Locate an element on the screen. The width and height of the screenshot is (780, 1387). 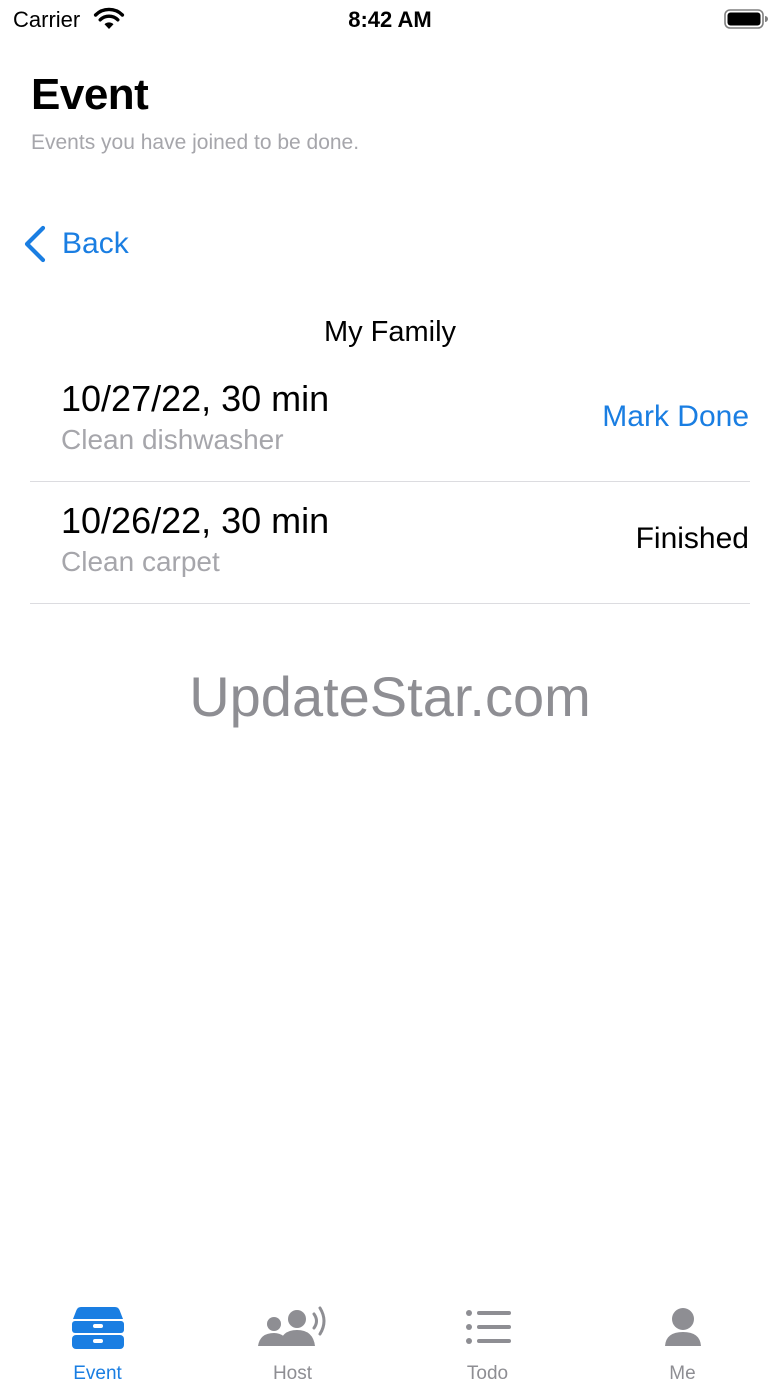
person-icon is located at coordinates (682, 1327).